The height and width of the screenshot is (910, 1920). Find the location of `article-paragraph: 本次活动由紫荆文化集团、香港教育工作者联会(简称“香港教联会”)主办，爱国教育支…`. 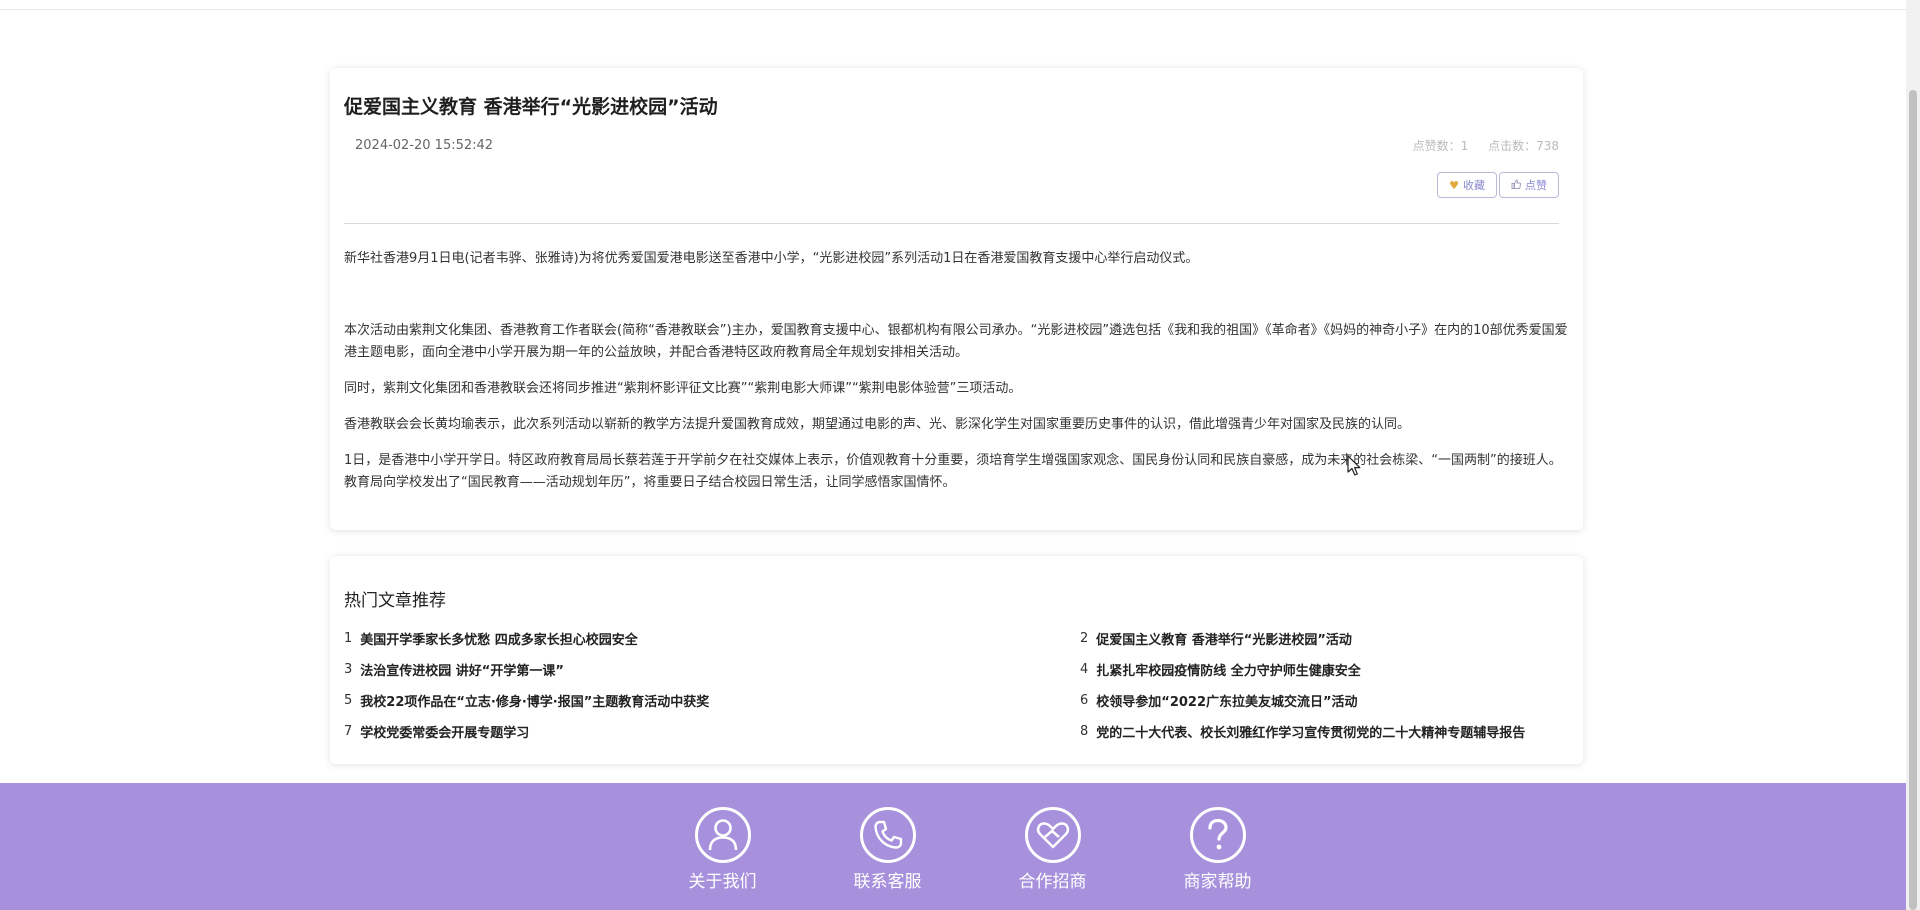

article-paragraph: 本次活动由紫荆文化集团、香港教育工作者联会(简称“香港教联会”)主办，爱国教育支… is located at coordinates (956, 341).